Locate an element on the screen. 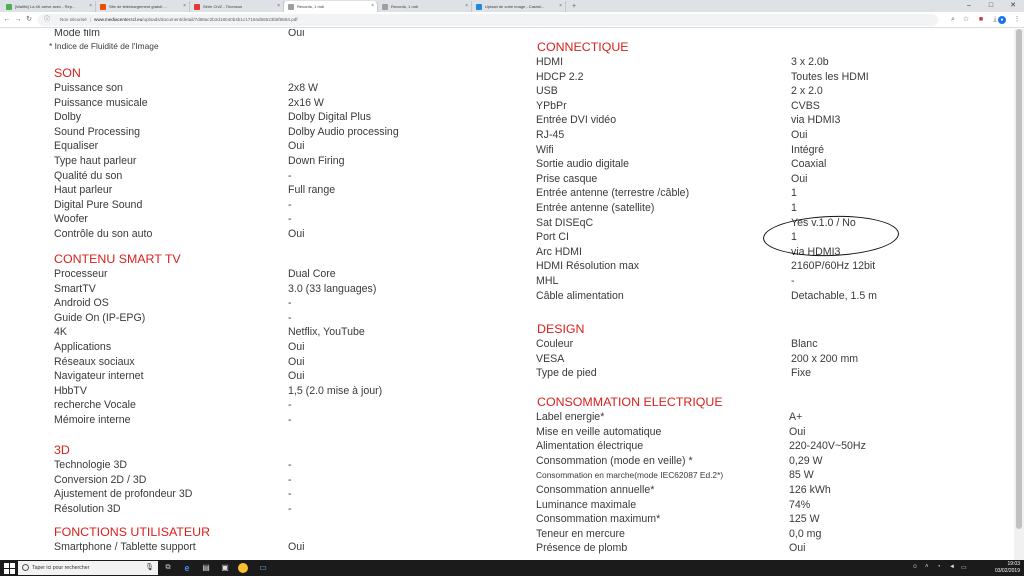 The image size is (1024, 576). spec-label: Navigateur internet is located at coordinates (99, 376).